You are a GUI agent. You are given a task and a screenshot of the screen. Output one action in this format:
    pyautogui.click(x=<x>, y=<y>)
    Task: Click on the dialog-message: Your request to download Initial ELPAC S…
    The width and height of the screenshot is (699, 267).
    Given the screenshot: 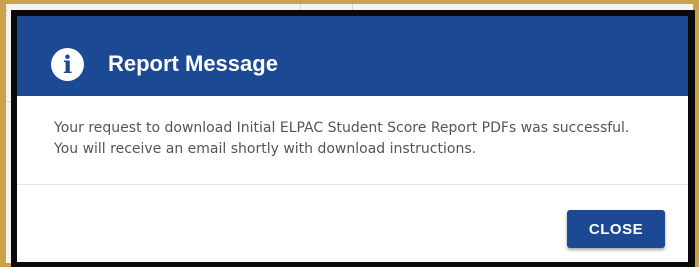 What is the action you would take?
    pyautogui.click(x=342, y=138)
    